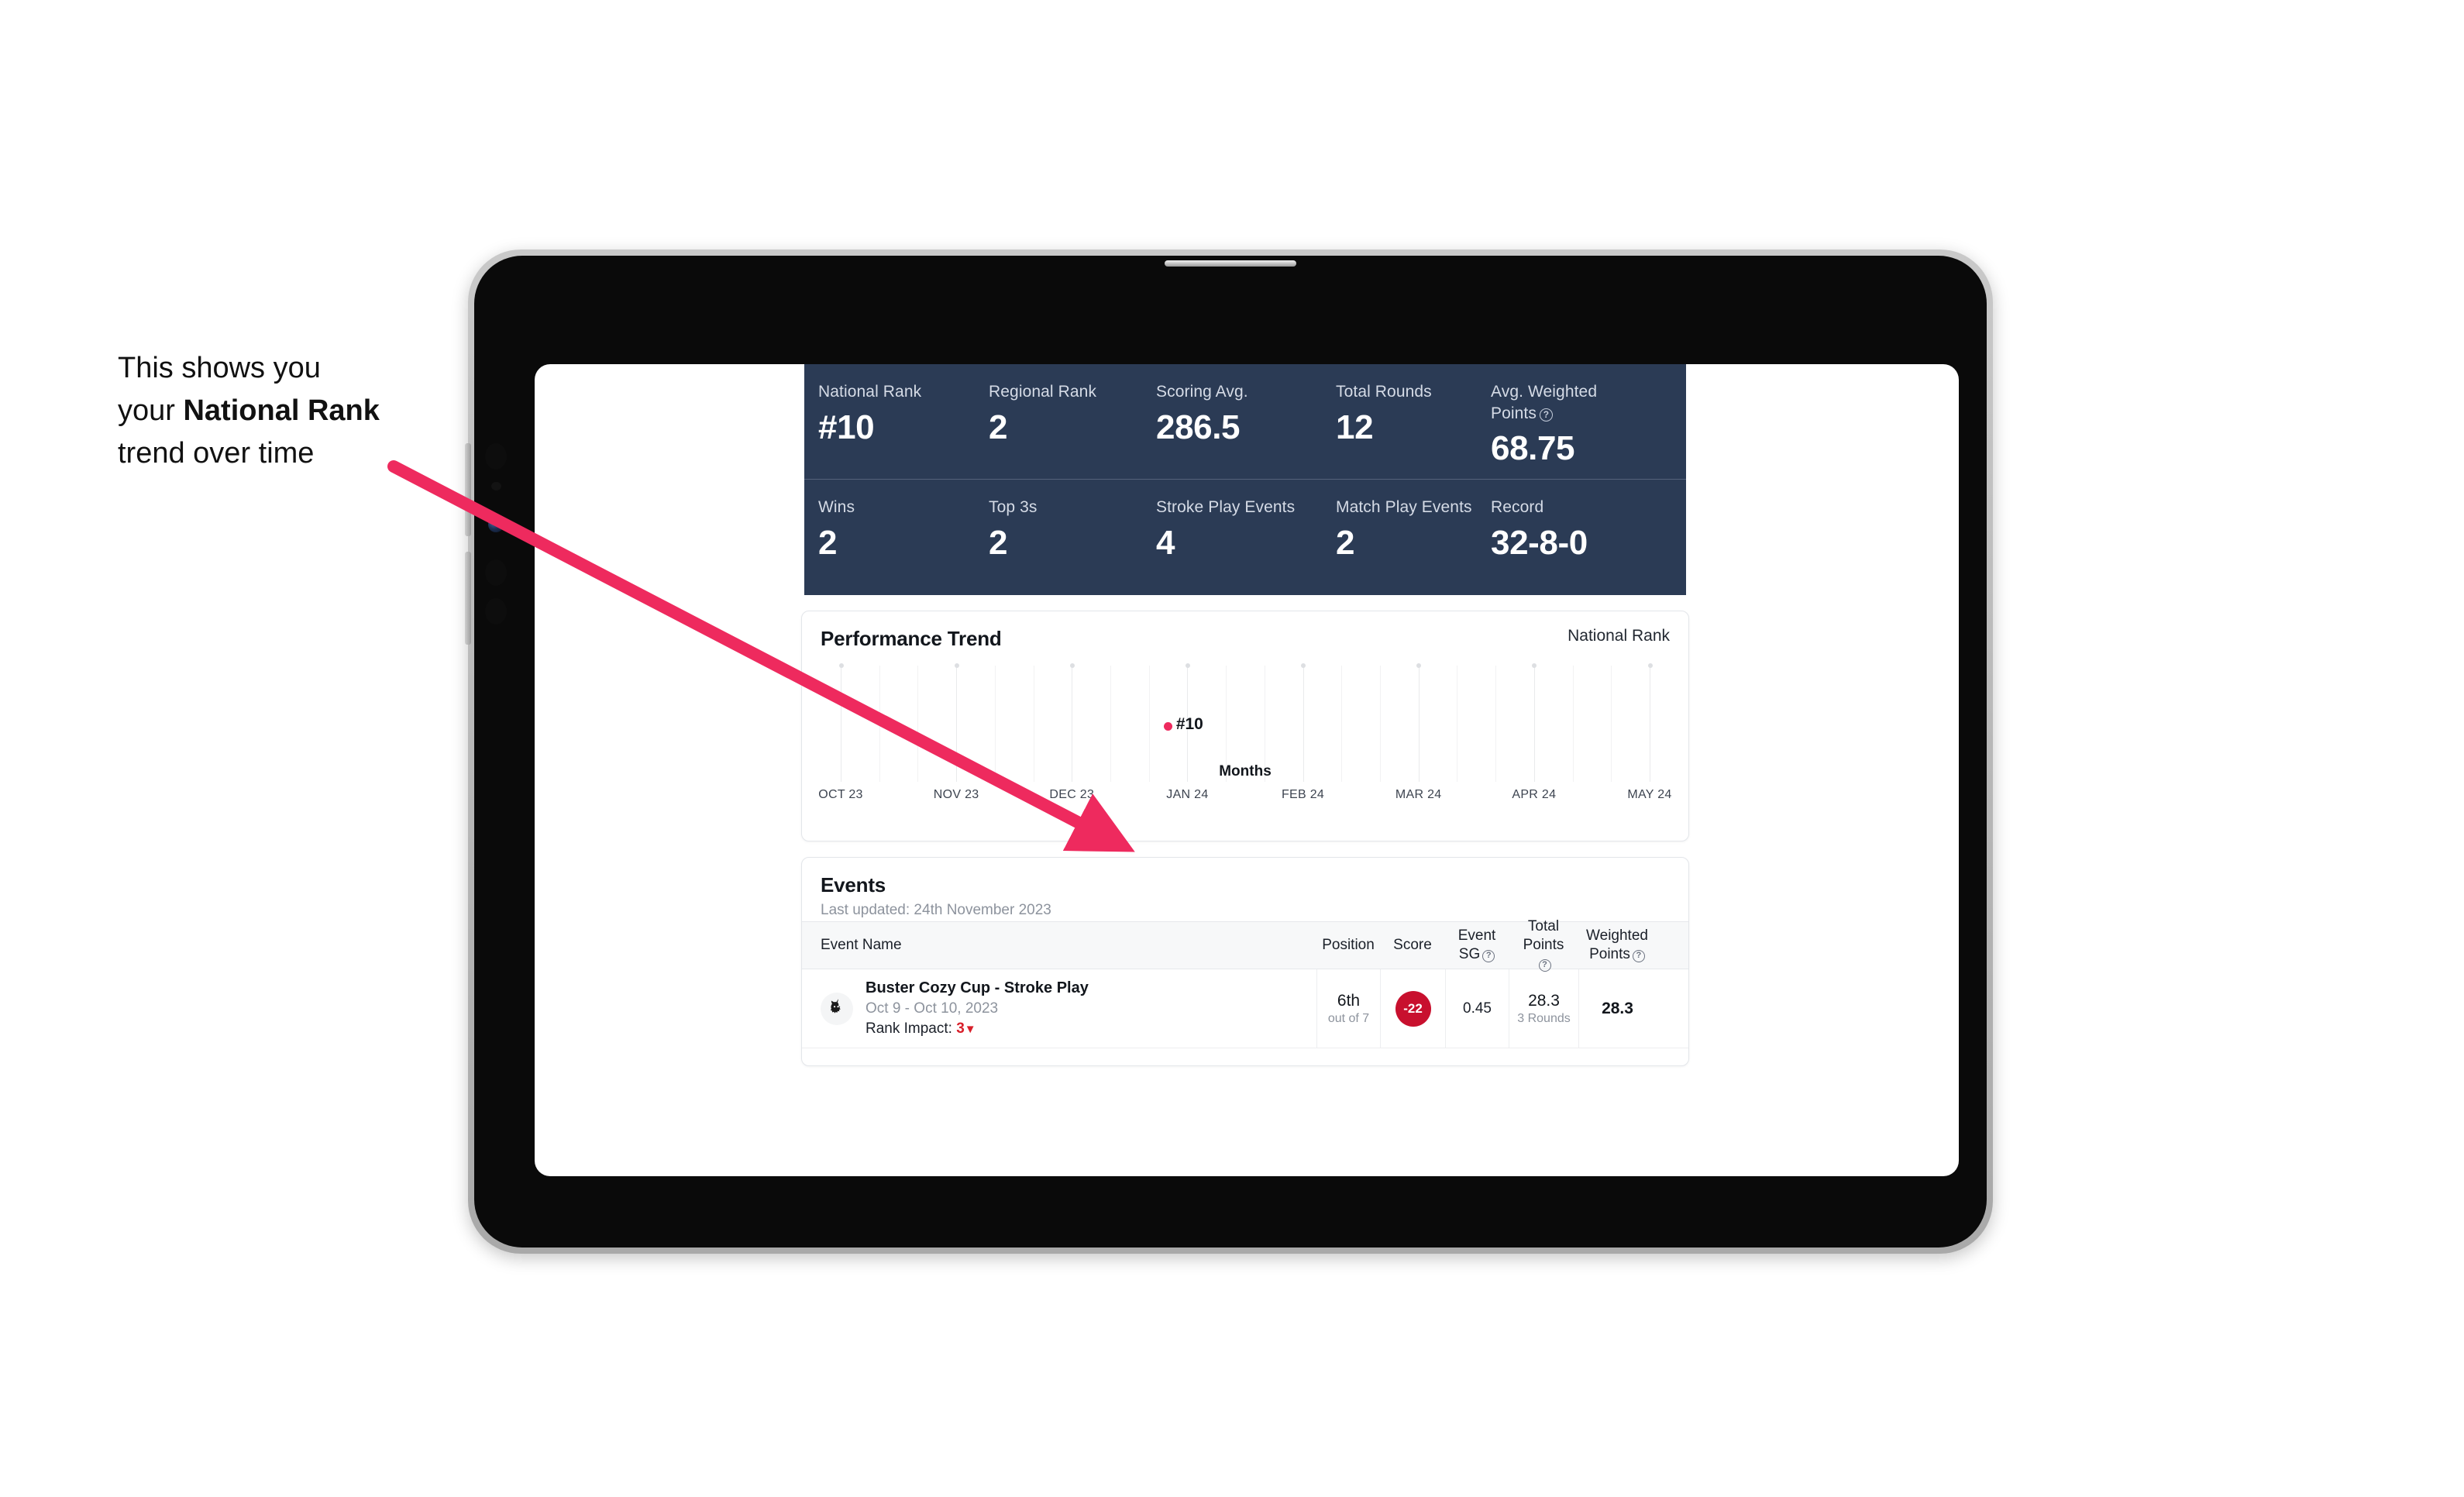 Image resolution: width=2464 pixels, height=1497 pixels. I want to click on column-header-weighted-points-stack: Weighted Points?, so click(1617, 945).